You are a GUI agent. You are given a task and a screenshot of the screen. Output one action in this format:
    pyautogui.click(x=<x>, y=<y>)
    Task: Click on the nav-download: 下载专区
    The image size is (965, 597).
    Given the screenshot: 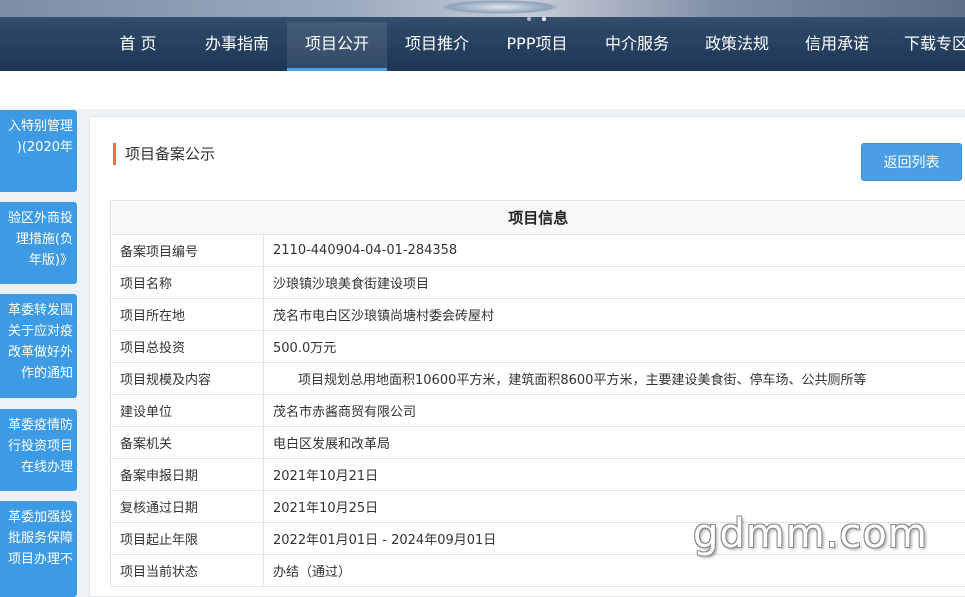 What is the action you would take?
    pyautogui.click(x=928, y=46)
    